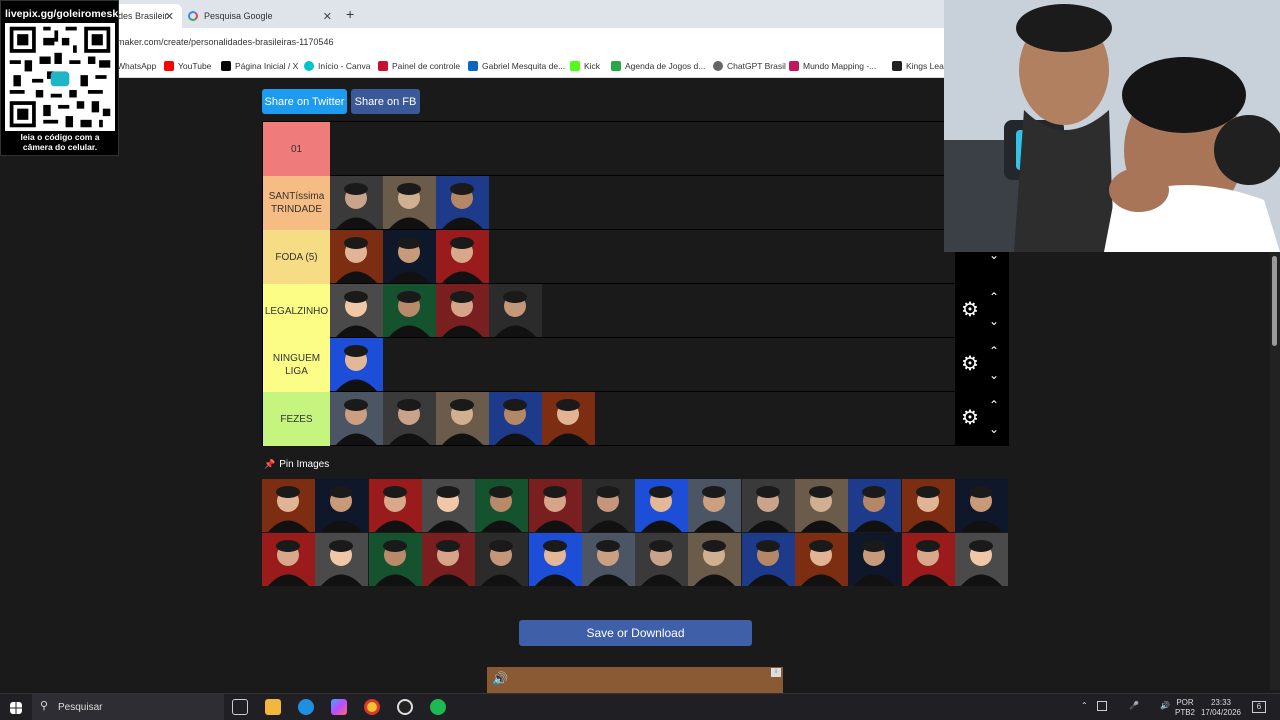 The width and height of the screenshot is (1280, 720). I want to click on tray-chevron-up-icon: ⌃, so click(1084, 706).